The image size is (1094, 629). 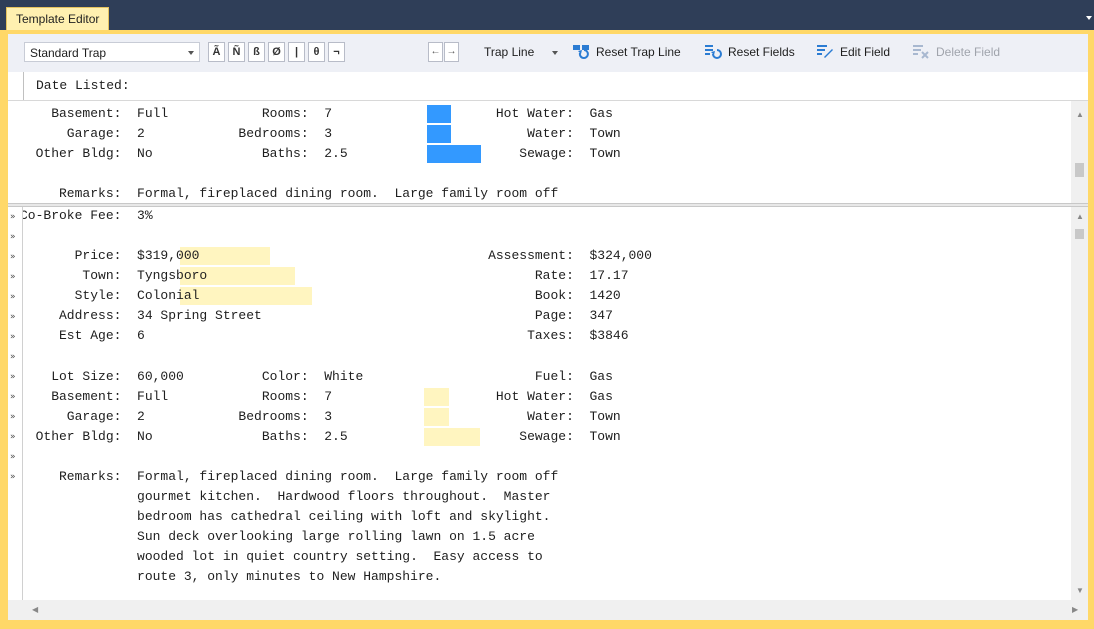 I want to click on text-line: Price: $319,000 Assessment: $324,000, so click(x=337, y=255).